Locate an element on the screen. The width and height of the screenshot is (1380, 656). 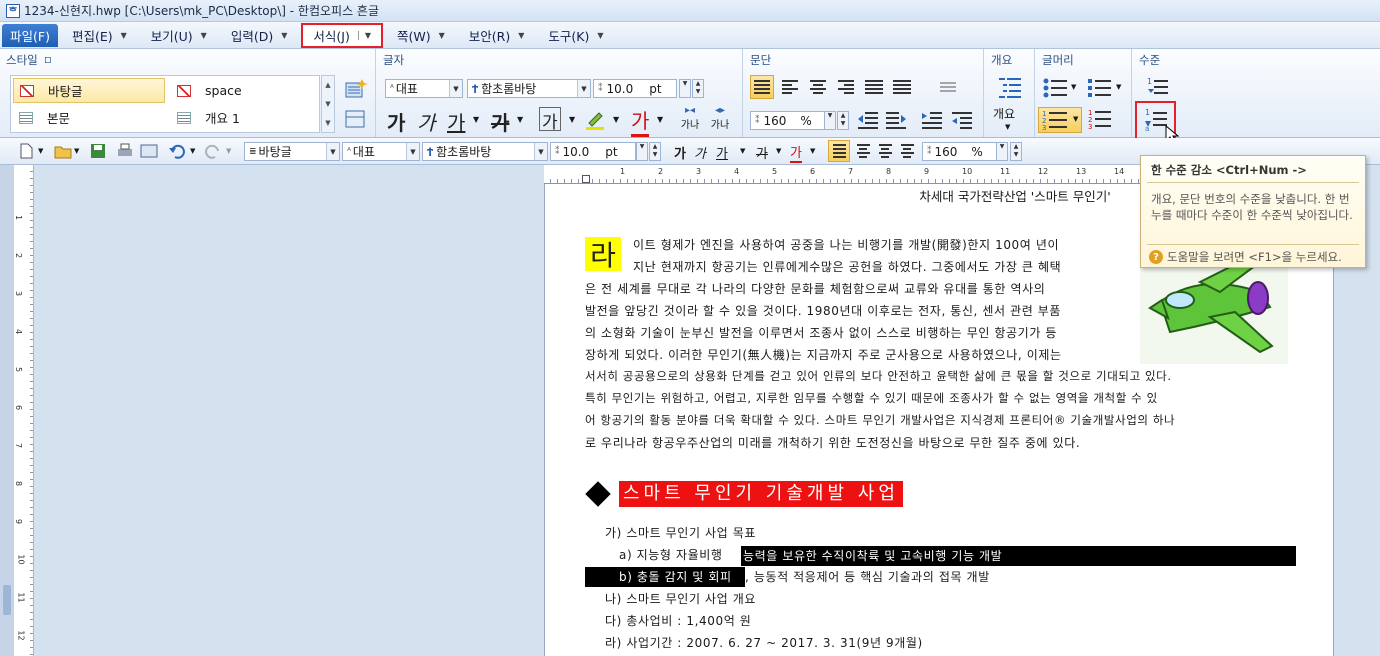
line-height-icon is located at coordinates (948, 87).